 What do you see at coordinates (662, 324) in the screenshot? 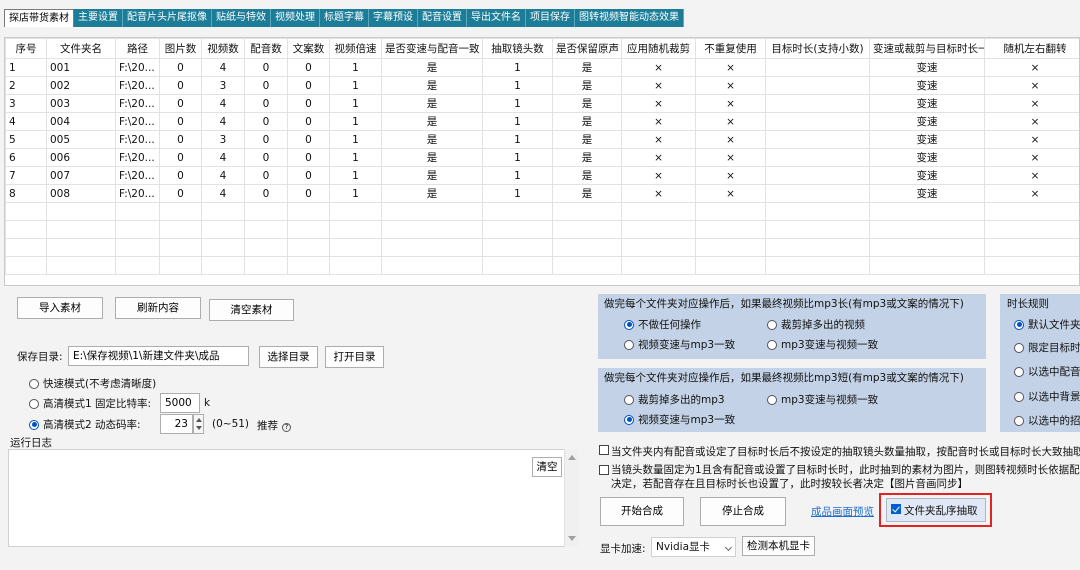
I see `radio-longer-no-action: 不做任何操作` at bounding box center [662, 324].